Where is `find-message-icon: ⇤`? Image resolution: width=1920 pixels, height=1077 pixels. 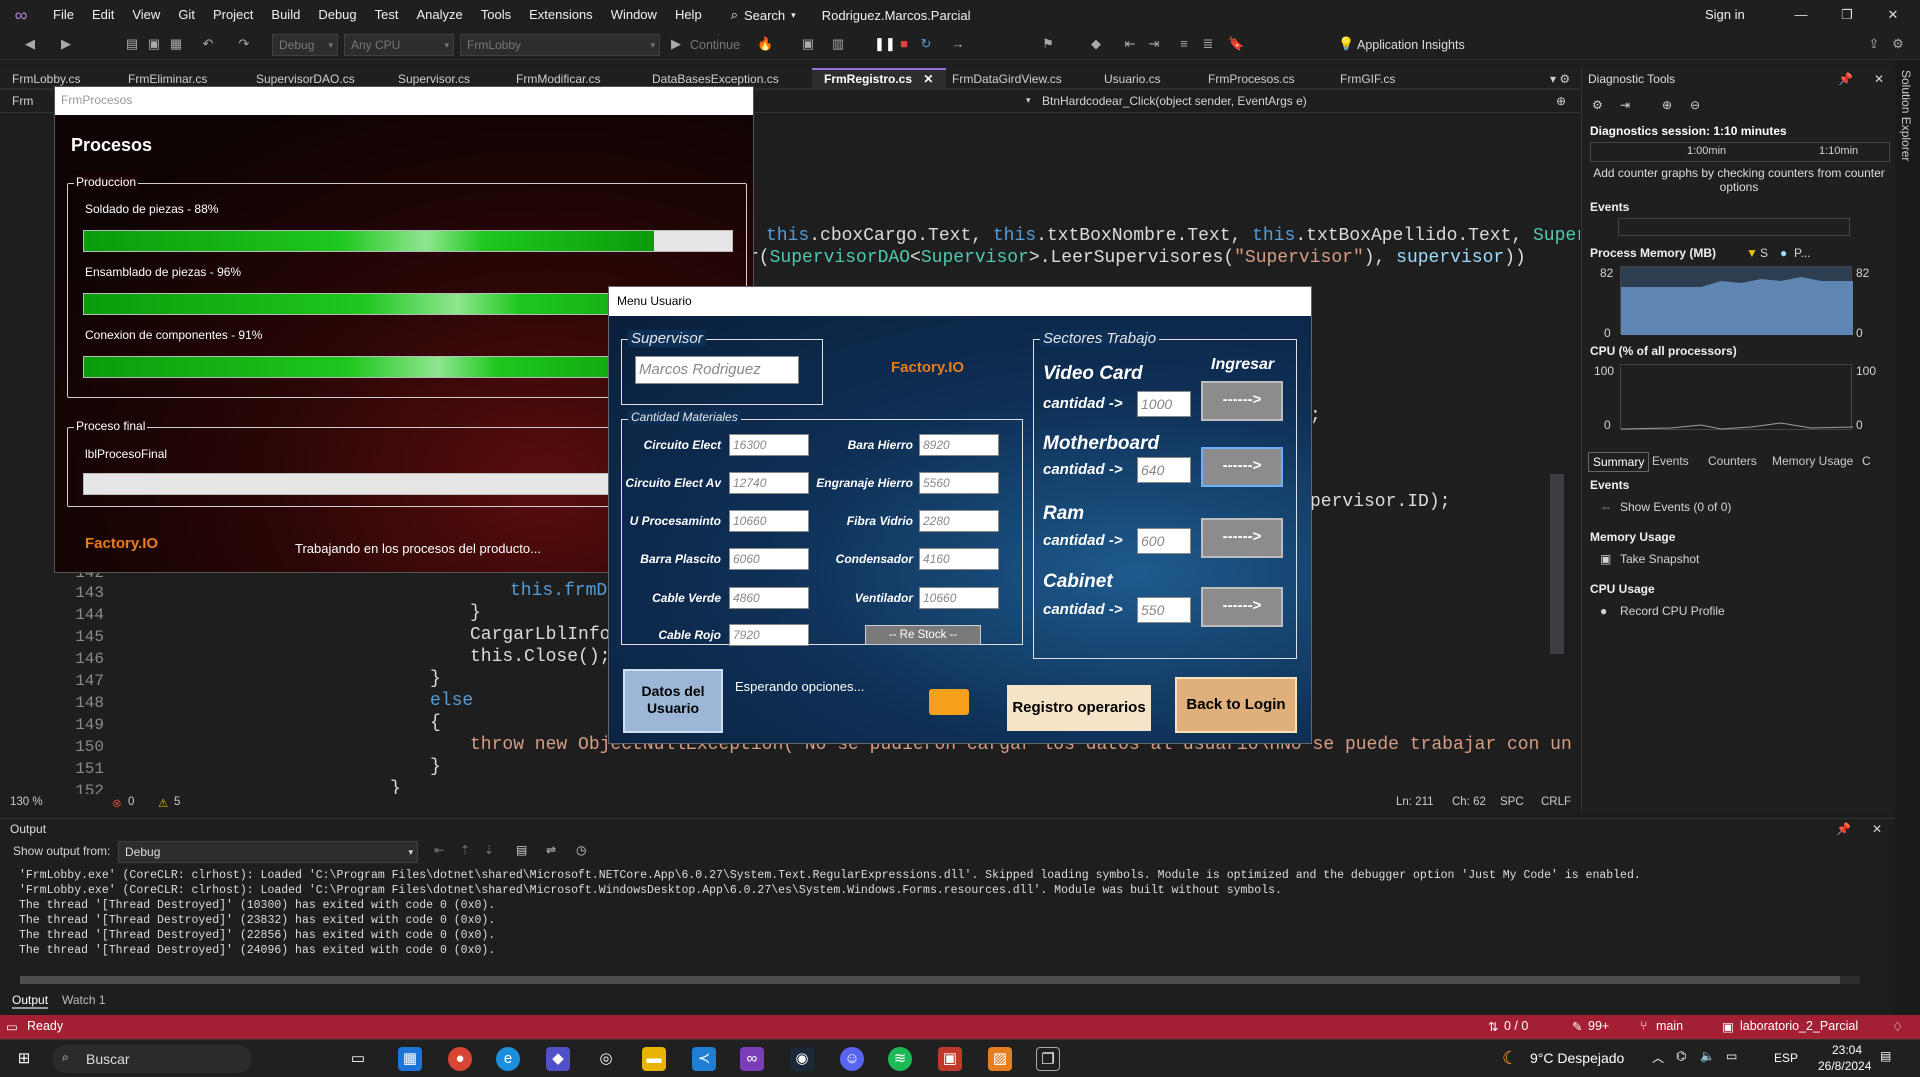 find-message-icon: ⇤ is located at coordinates (439, 850).